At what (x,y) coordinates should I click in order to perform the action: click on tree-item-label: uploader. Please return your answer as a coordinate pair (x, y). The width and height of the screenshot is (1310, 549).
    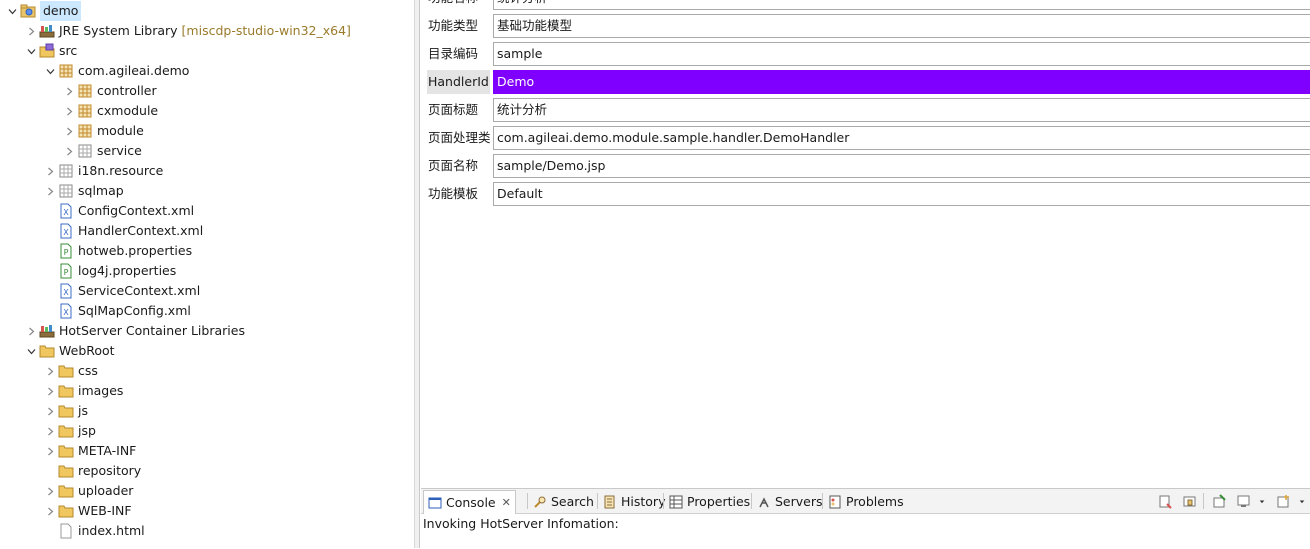
    Looking at the image, I should click on (106, 490).